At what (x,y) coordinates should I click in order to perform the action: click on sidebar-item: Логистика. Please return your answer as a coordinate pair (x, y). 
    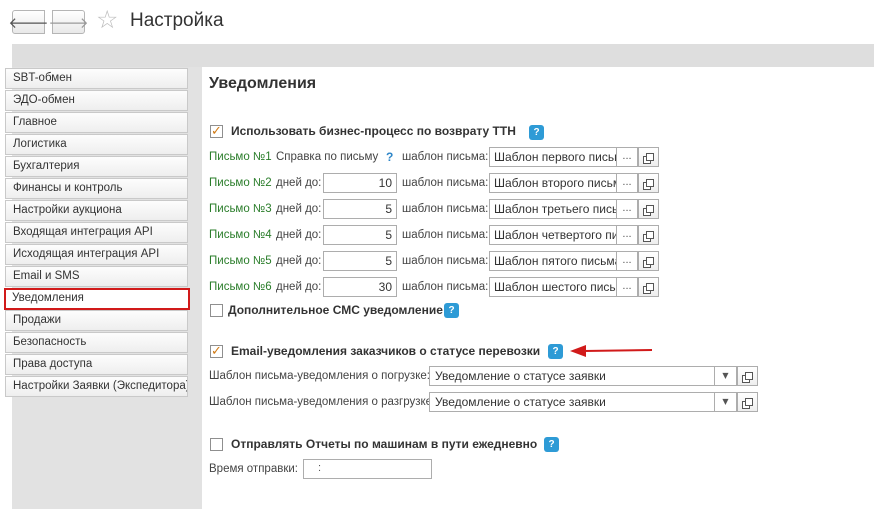
    Looking at the image, I should click on (96, 144).